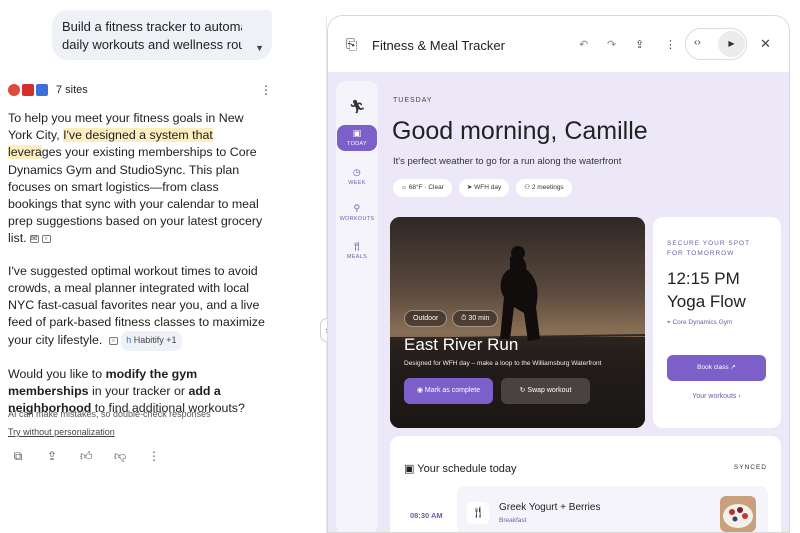  What do you see at coordinates (357, 208) in the screenshot?
I see `workout-icon: ⚲` at bounding box center [357, 208].